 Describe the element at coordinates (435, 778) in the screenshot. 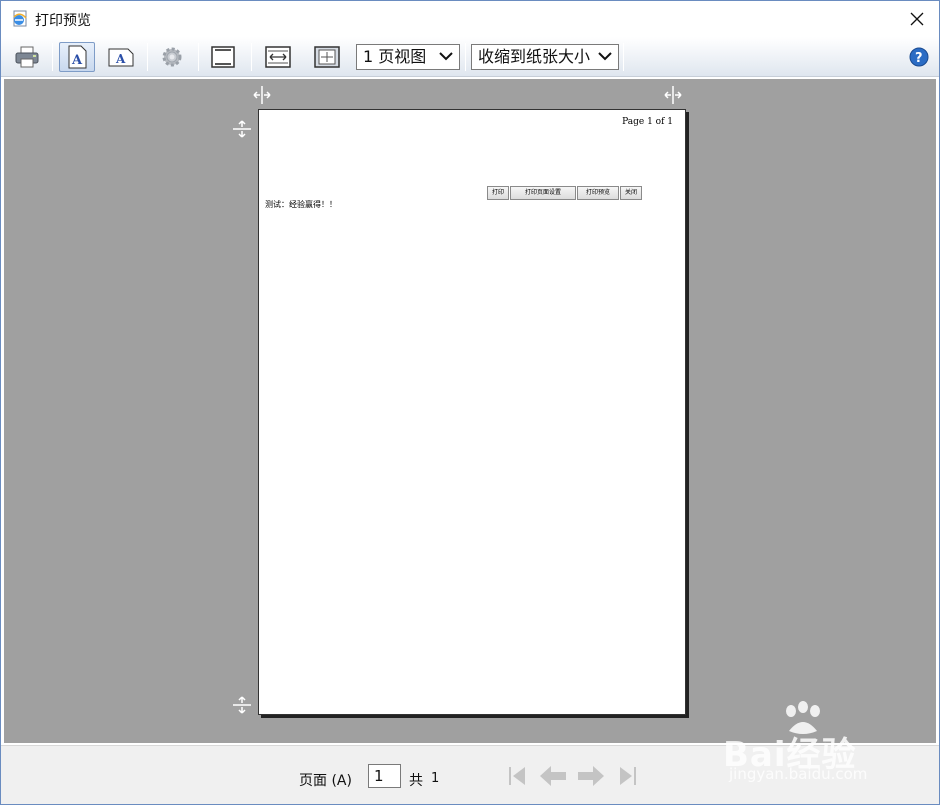

I see `total-pages: 1` at that location.